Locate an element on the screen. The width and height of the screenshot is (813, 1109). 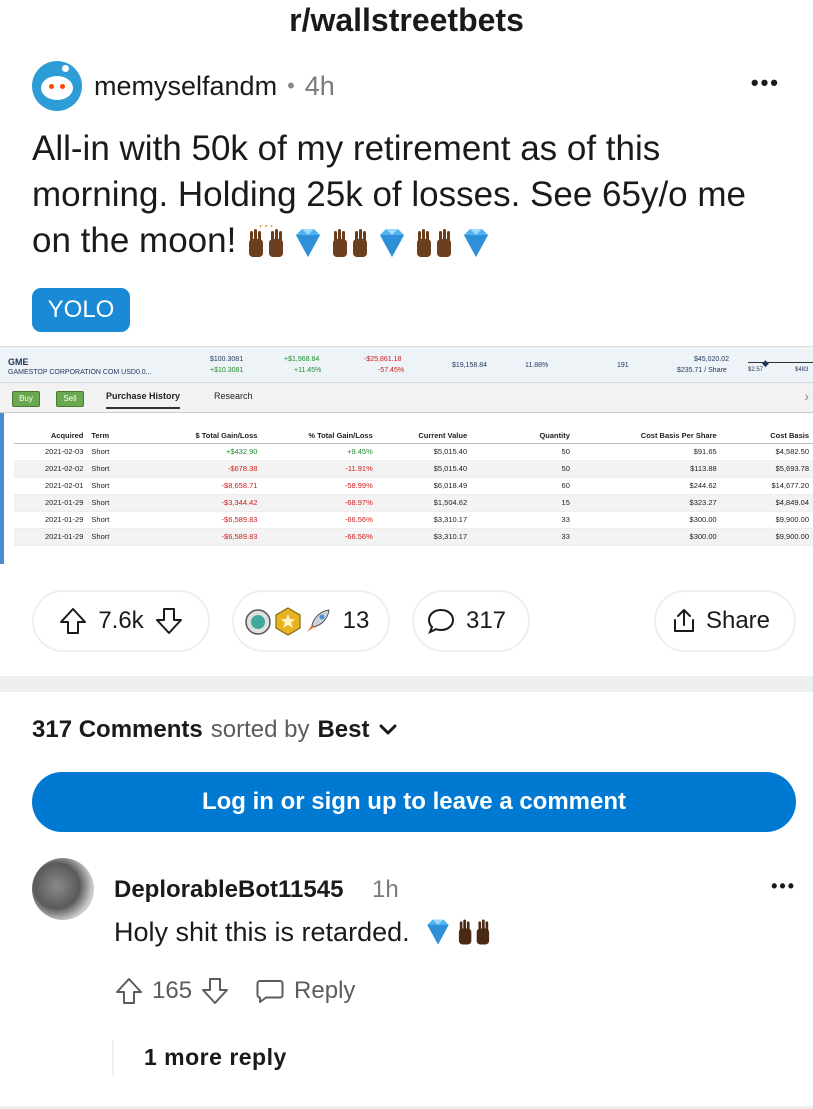
col-header: % Total Gain/Loss is located at coordinates (319, 436).